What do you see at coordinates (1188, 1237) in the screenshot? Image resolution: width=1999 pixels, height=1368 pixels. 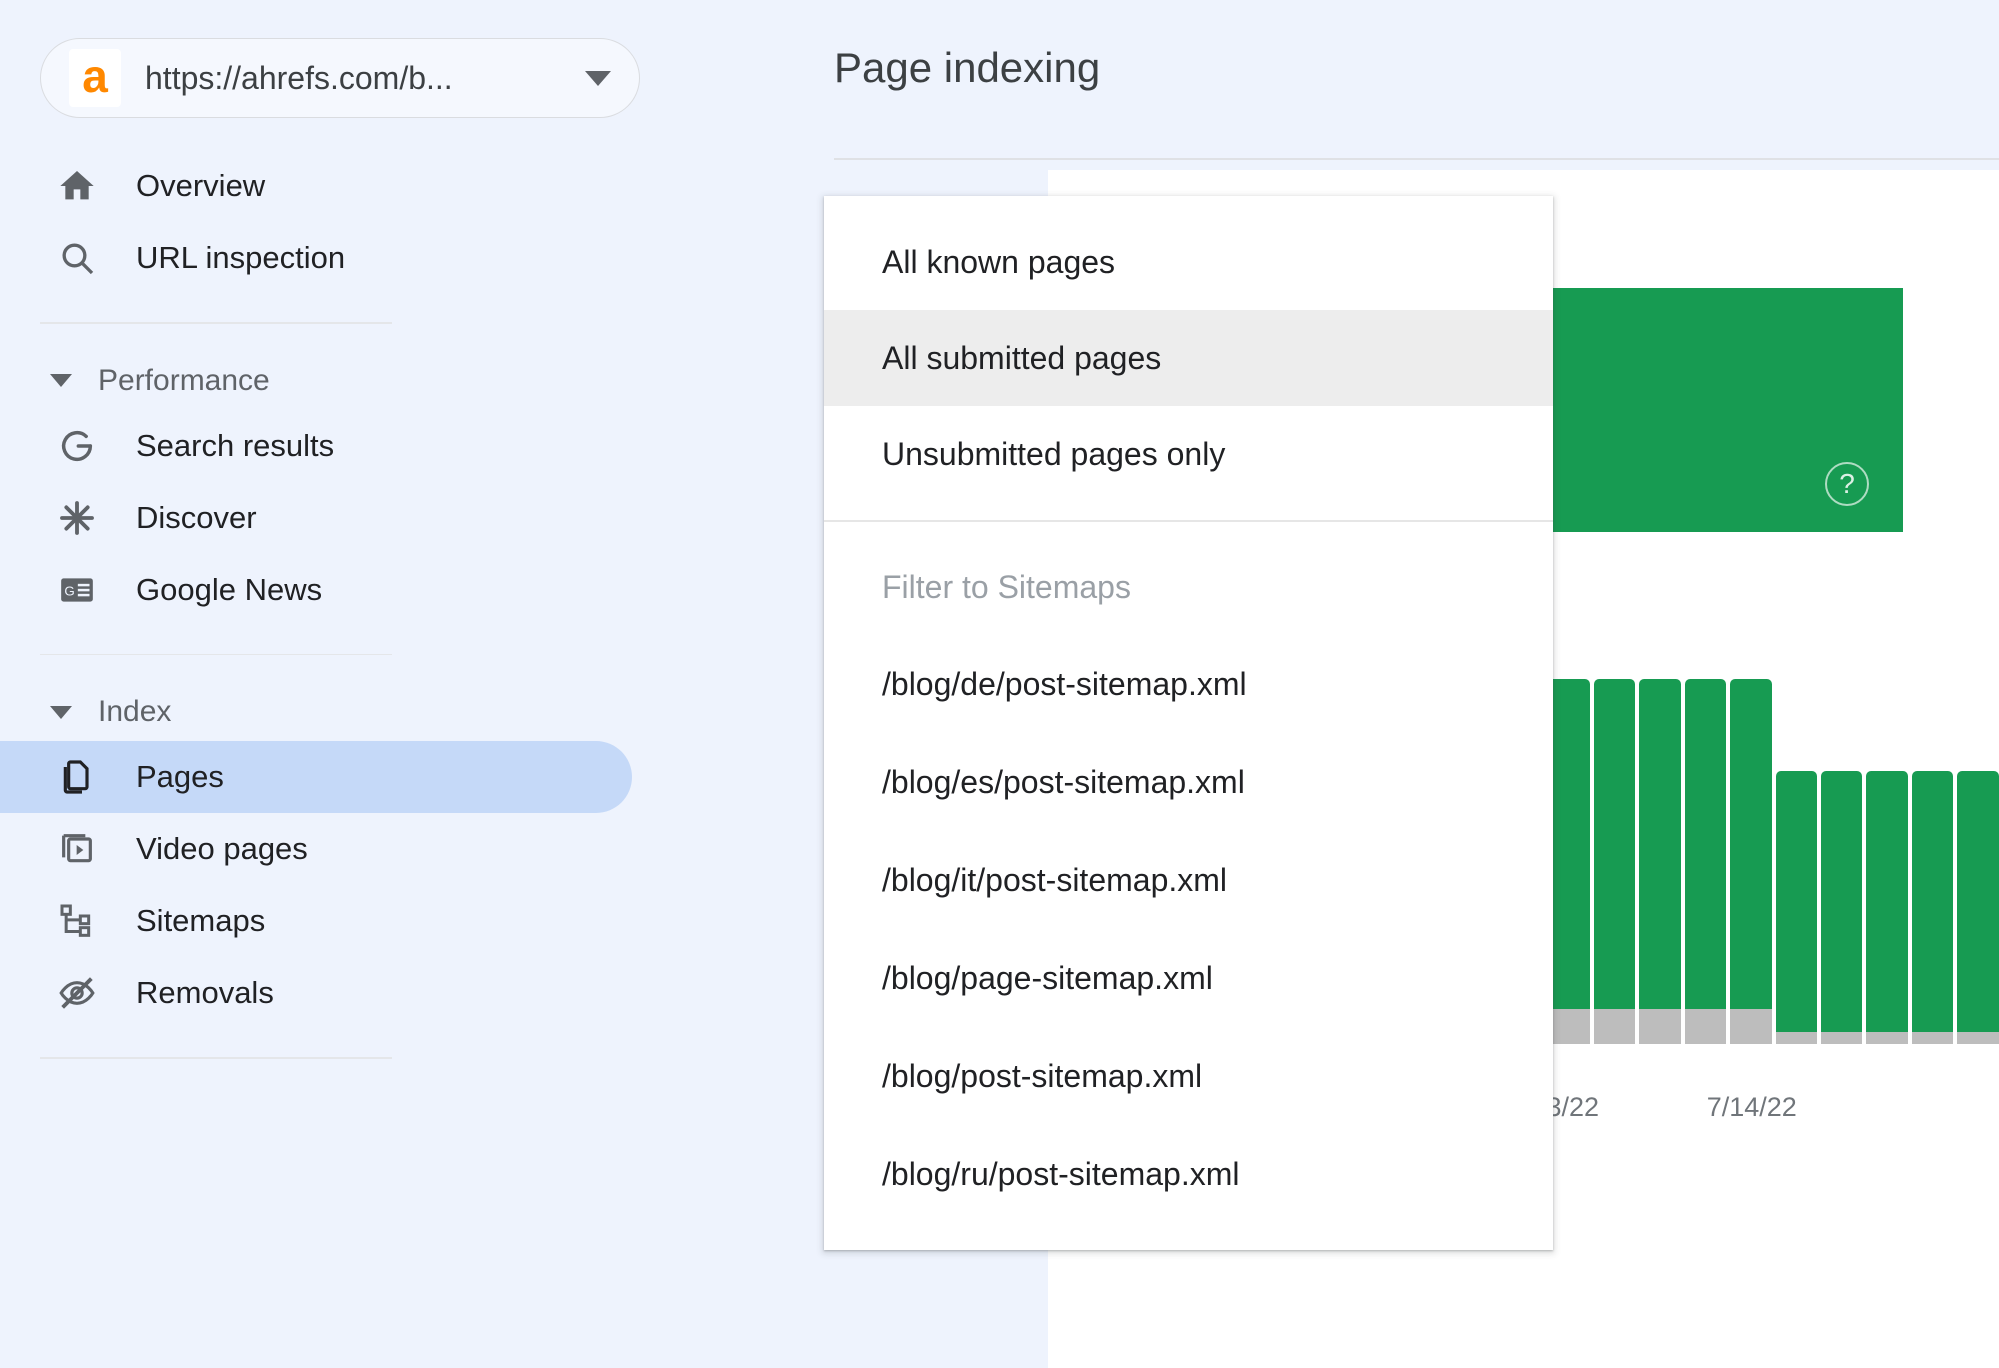 I see `dropdown-sitemap-item: /blog/sitemap_index.xml` at bounding box center [1188, 1237].